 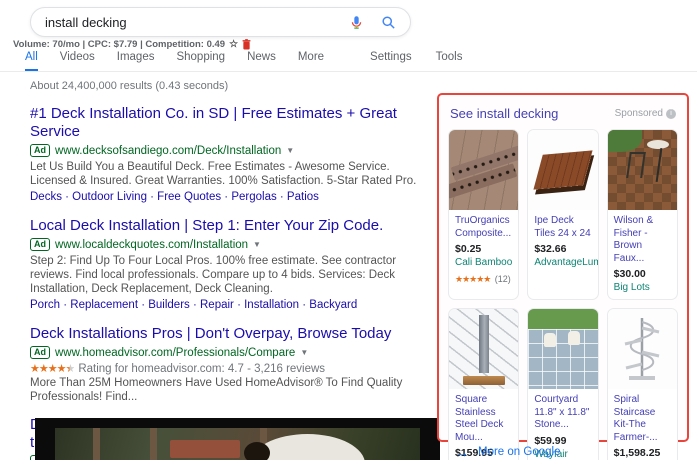 I want to click on product-price: $1,598.25, so click(x=637, y=453).